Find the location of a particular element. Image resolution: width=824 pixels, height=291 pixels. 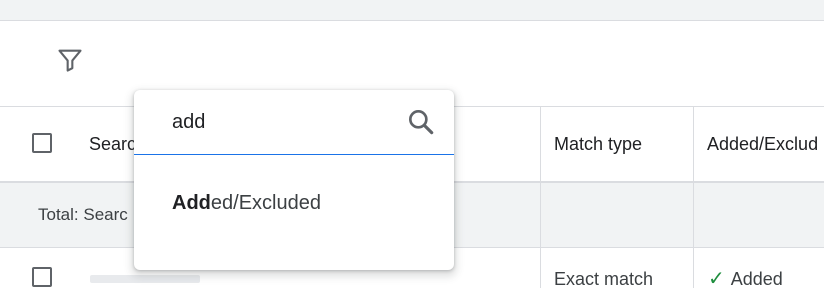

header-search-term: Searc is located at coordinates (112, 144).